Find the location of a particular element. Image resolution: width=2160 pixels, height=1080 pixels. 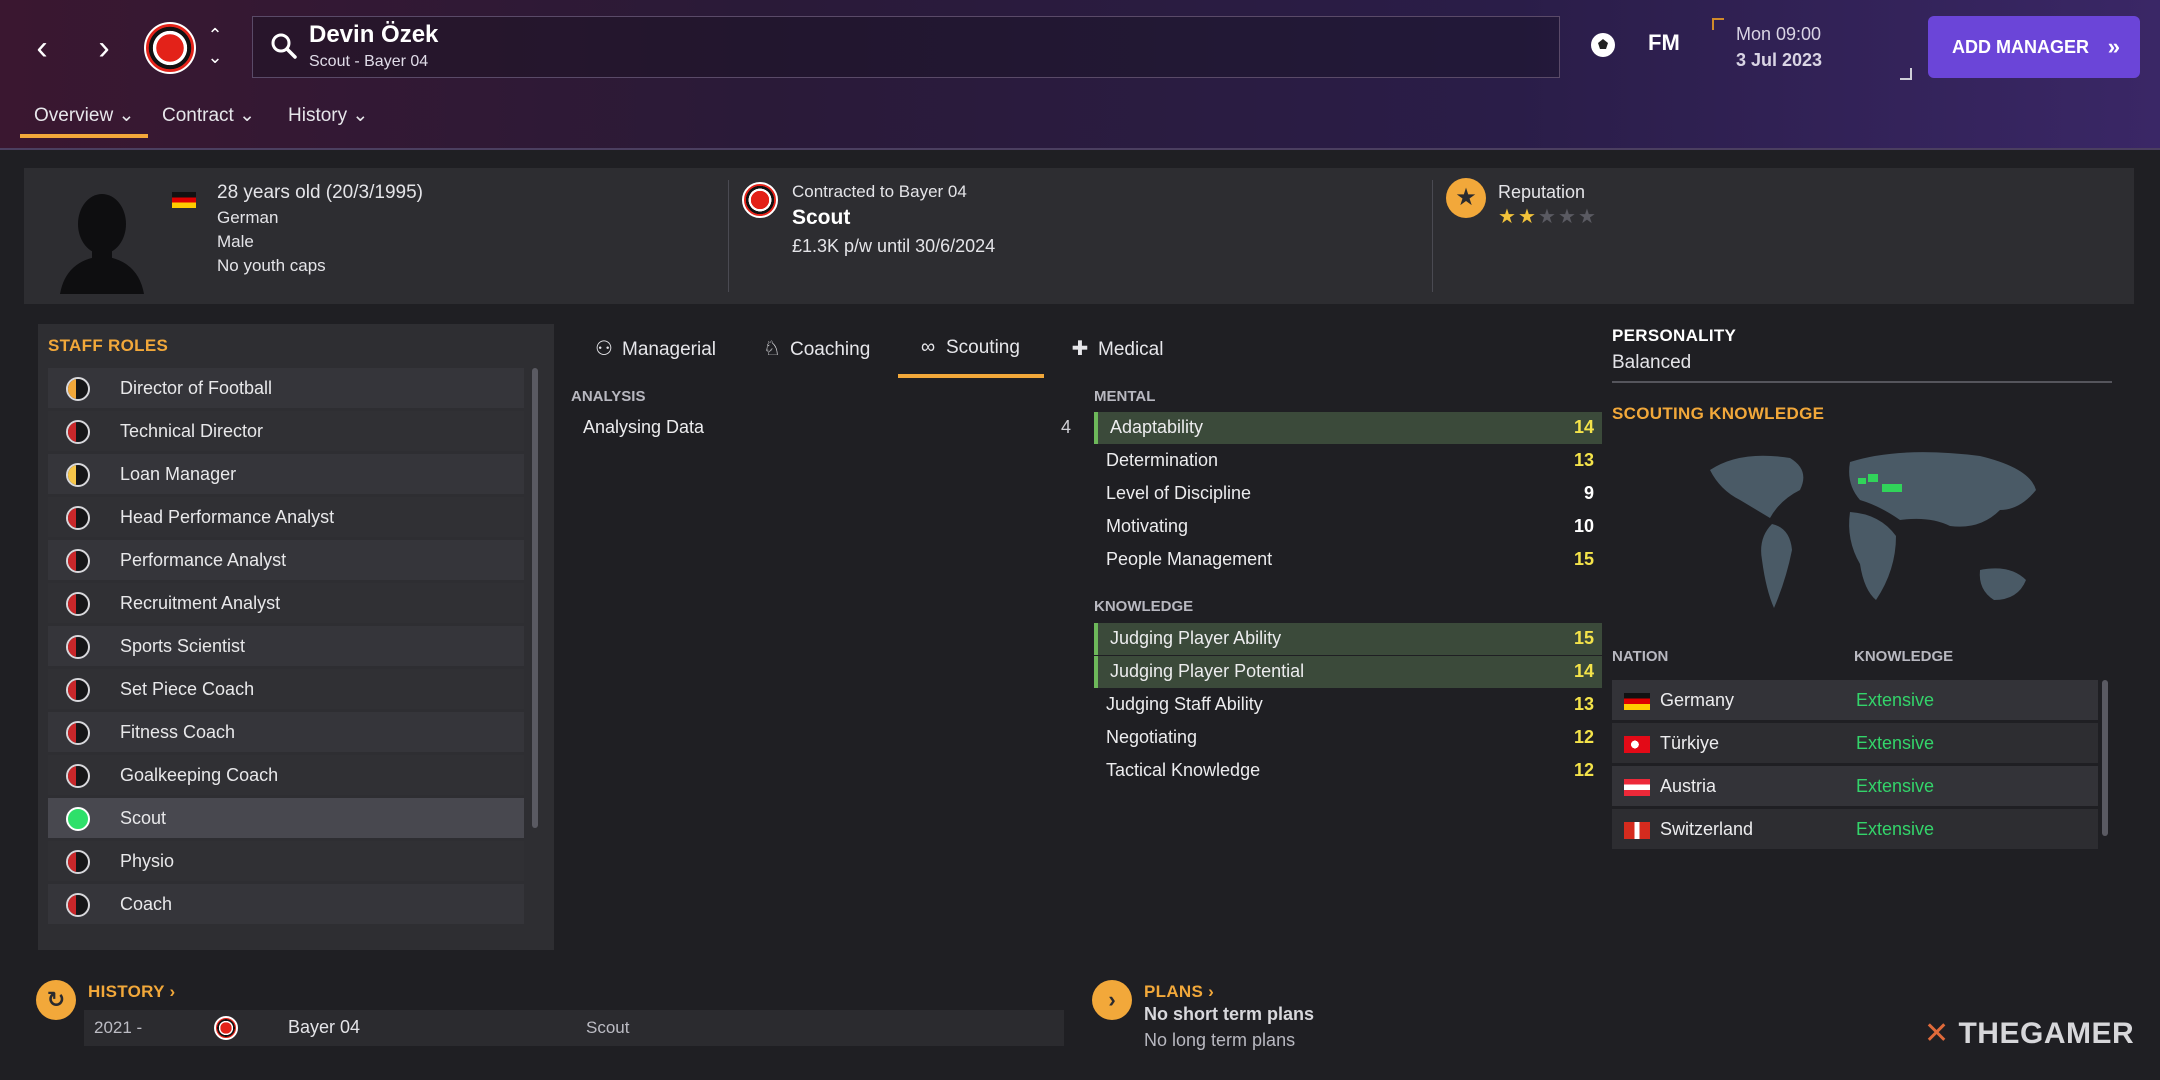

contract-club: Contracted to Bayer 04 is located at coordinates (879, 192).